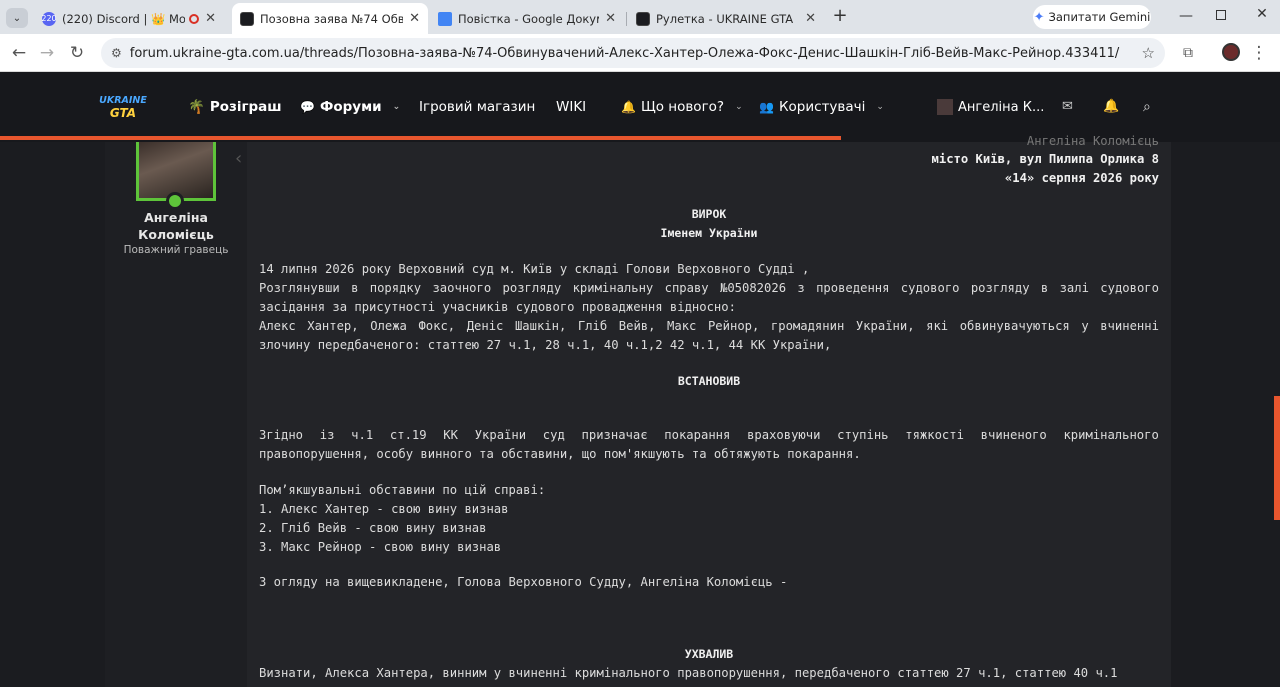 The height and width of the screenshot is (687, 1280). Describe the element at coordinates (239, 158) in the screenshot. I see `post-arrow: ‹` at that location.